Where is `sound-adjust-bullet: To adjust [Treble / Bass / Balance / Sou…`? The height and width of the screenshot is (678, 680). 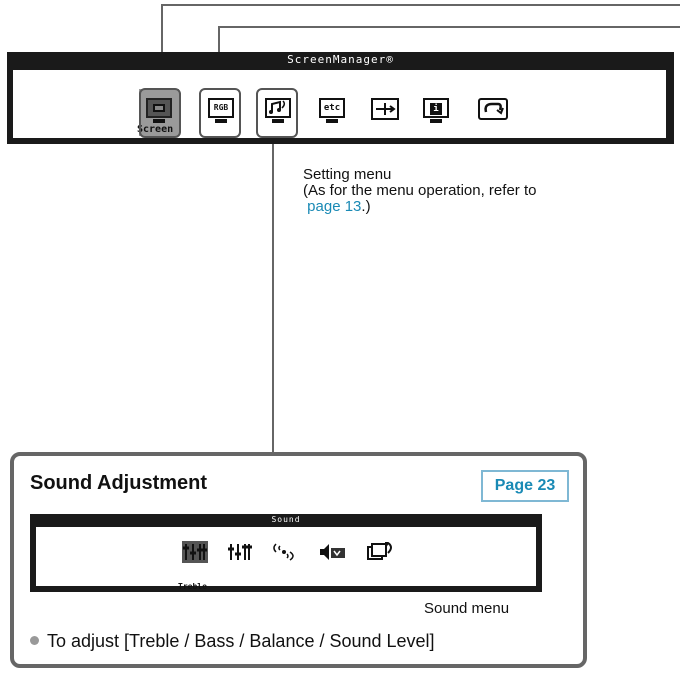 sound-adjust-bullet: To adjust [Treble / Bass / Balance / Sou… is located at coordinates (232, 641).